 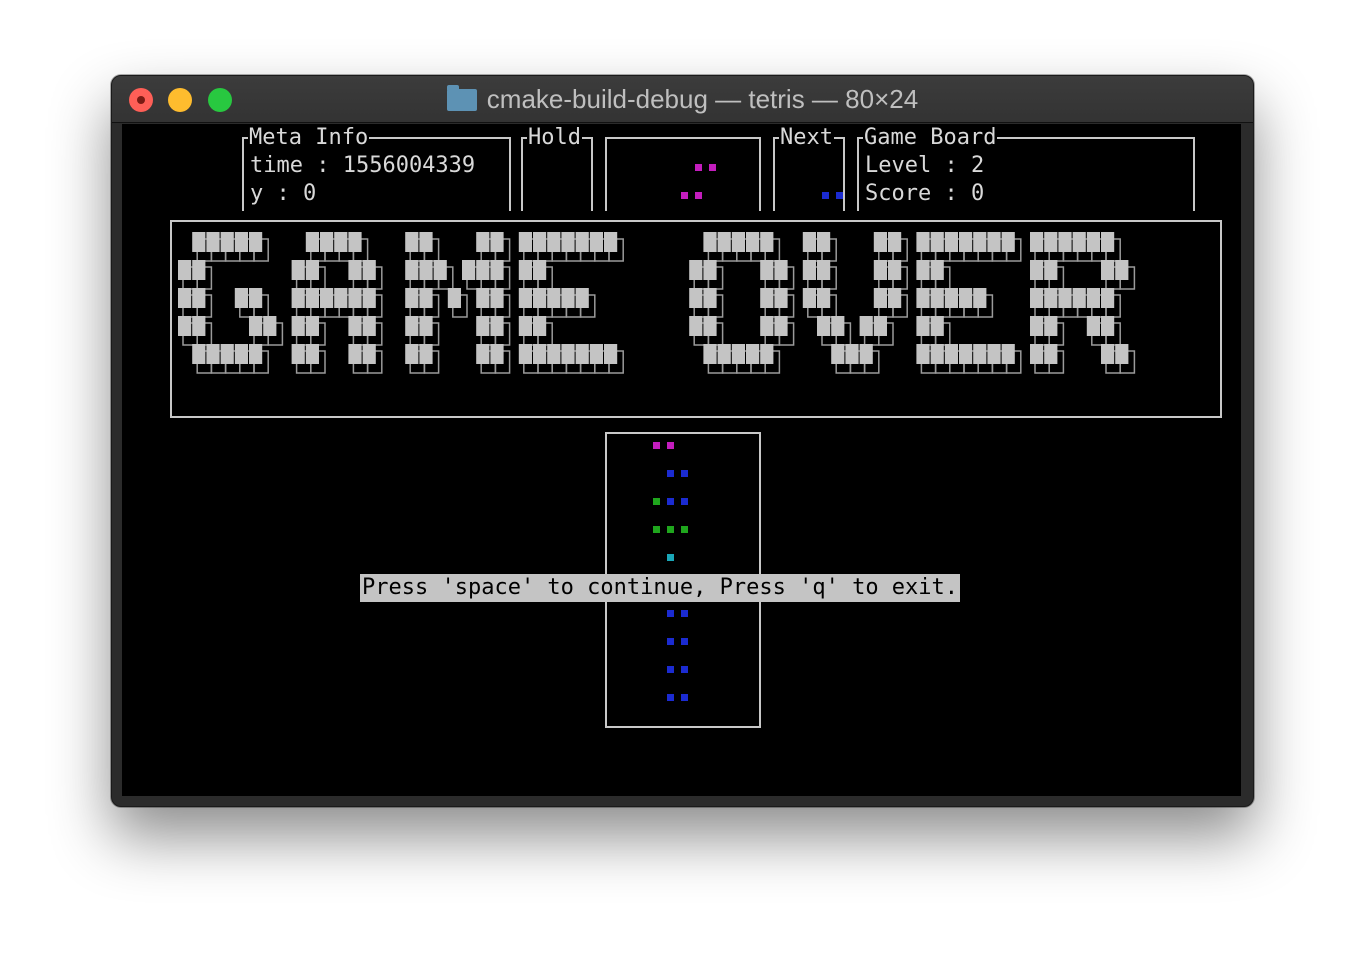 I want to click on folder-icon, so click(x=461, y=98).